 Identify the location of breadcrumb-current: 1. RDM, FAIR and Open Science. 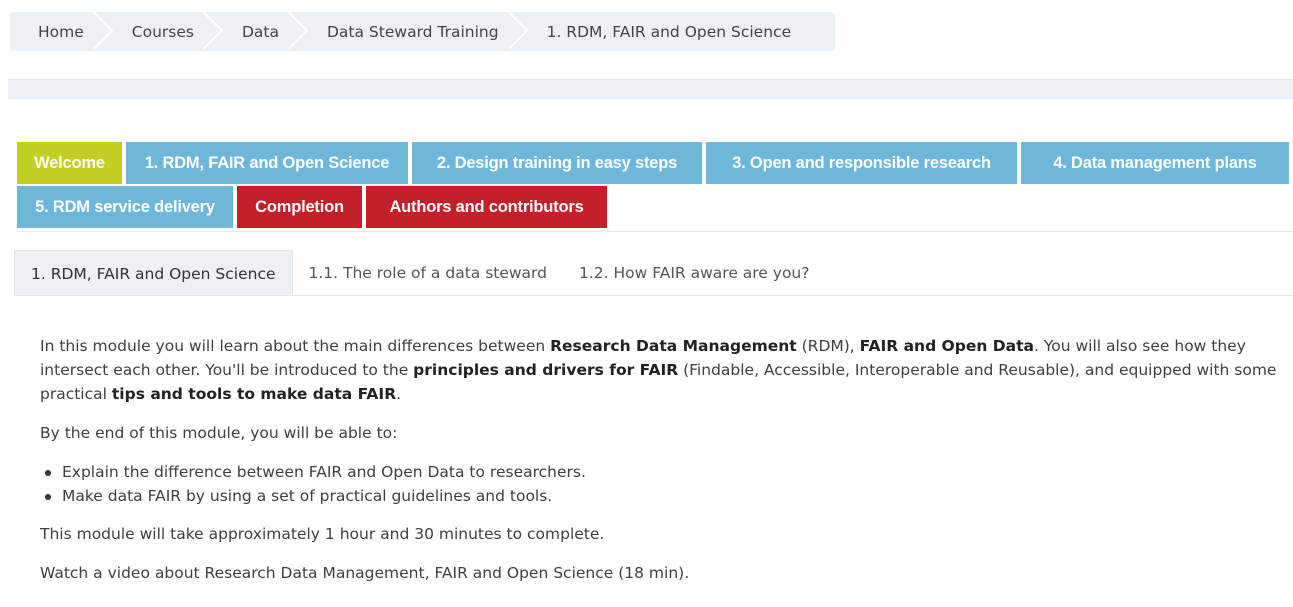
(669, 31).